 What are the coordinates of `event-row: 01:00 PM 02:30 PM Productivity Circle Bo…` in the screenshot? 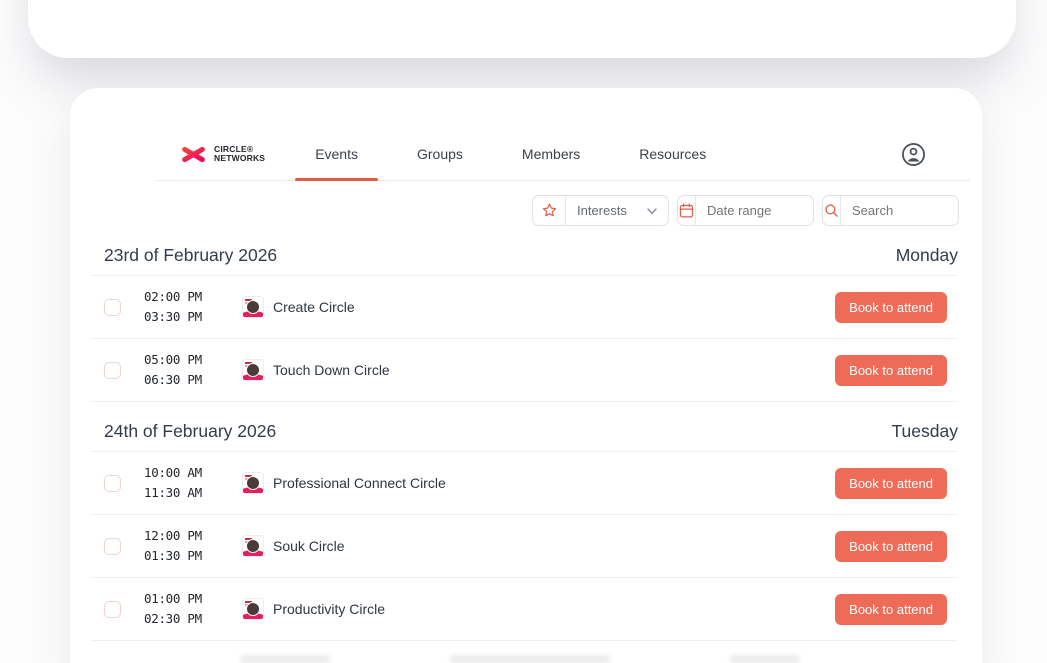 It's located at (524, 609).